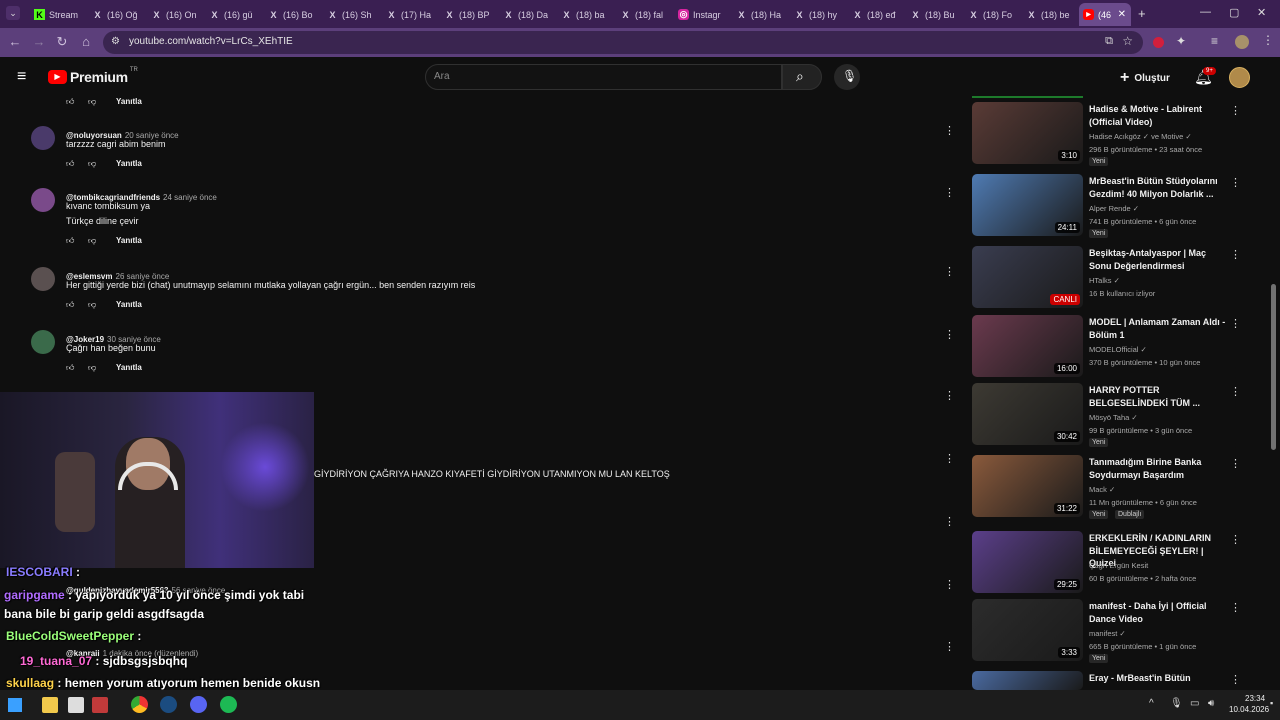 This screenshot has width=1280, height=720. I want to click on video-channel: MODELOfficial ✓, so click(1118, 349).